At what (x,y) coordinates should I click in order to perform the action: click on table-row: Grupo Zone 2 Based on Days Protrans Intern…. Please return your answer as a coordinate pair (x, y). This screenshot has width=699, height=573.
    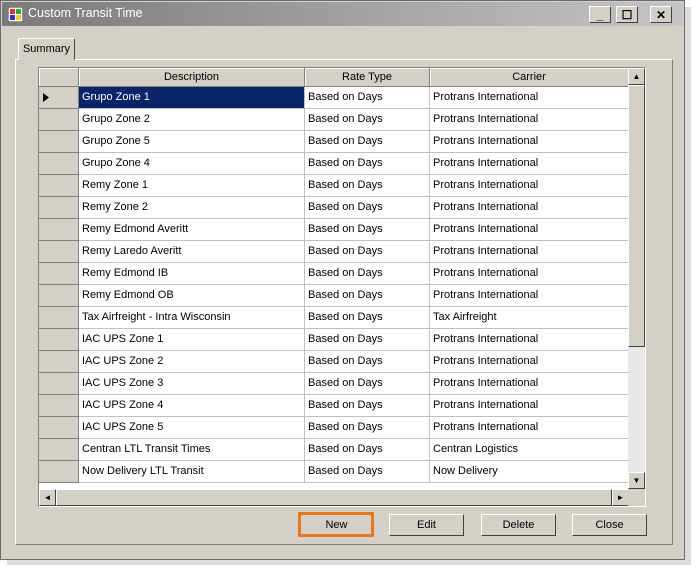
    Looking at the image, I should click on (334, 120).